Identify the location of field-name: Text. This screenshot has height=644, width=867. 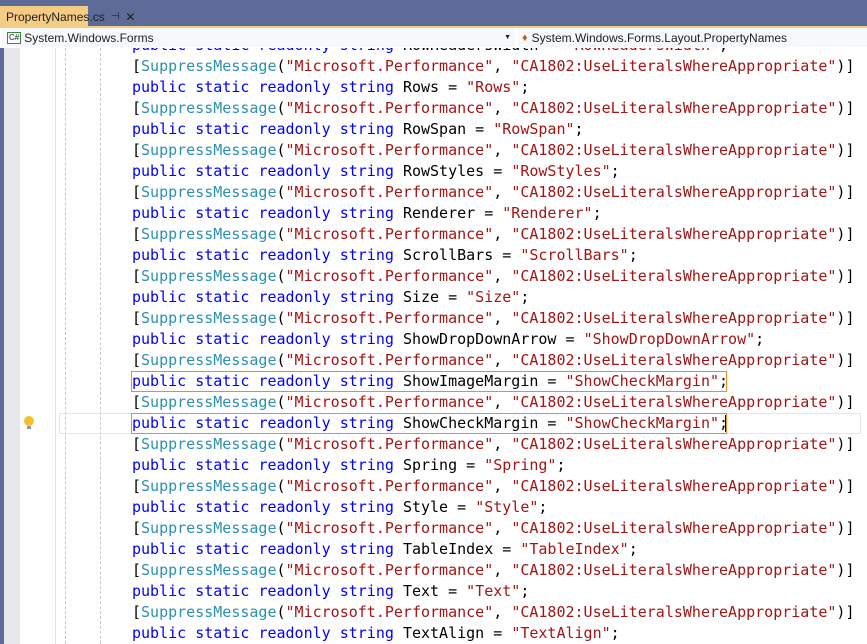
(421, 591).